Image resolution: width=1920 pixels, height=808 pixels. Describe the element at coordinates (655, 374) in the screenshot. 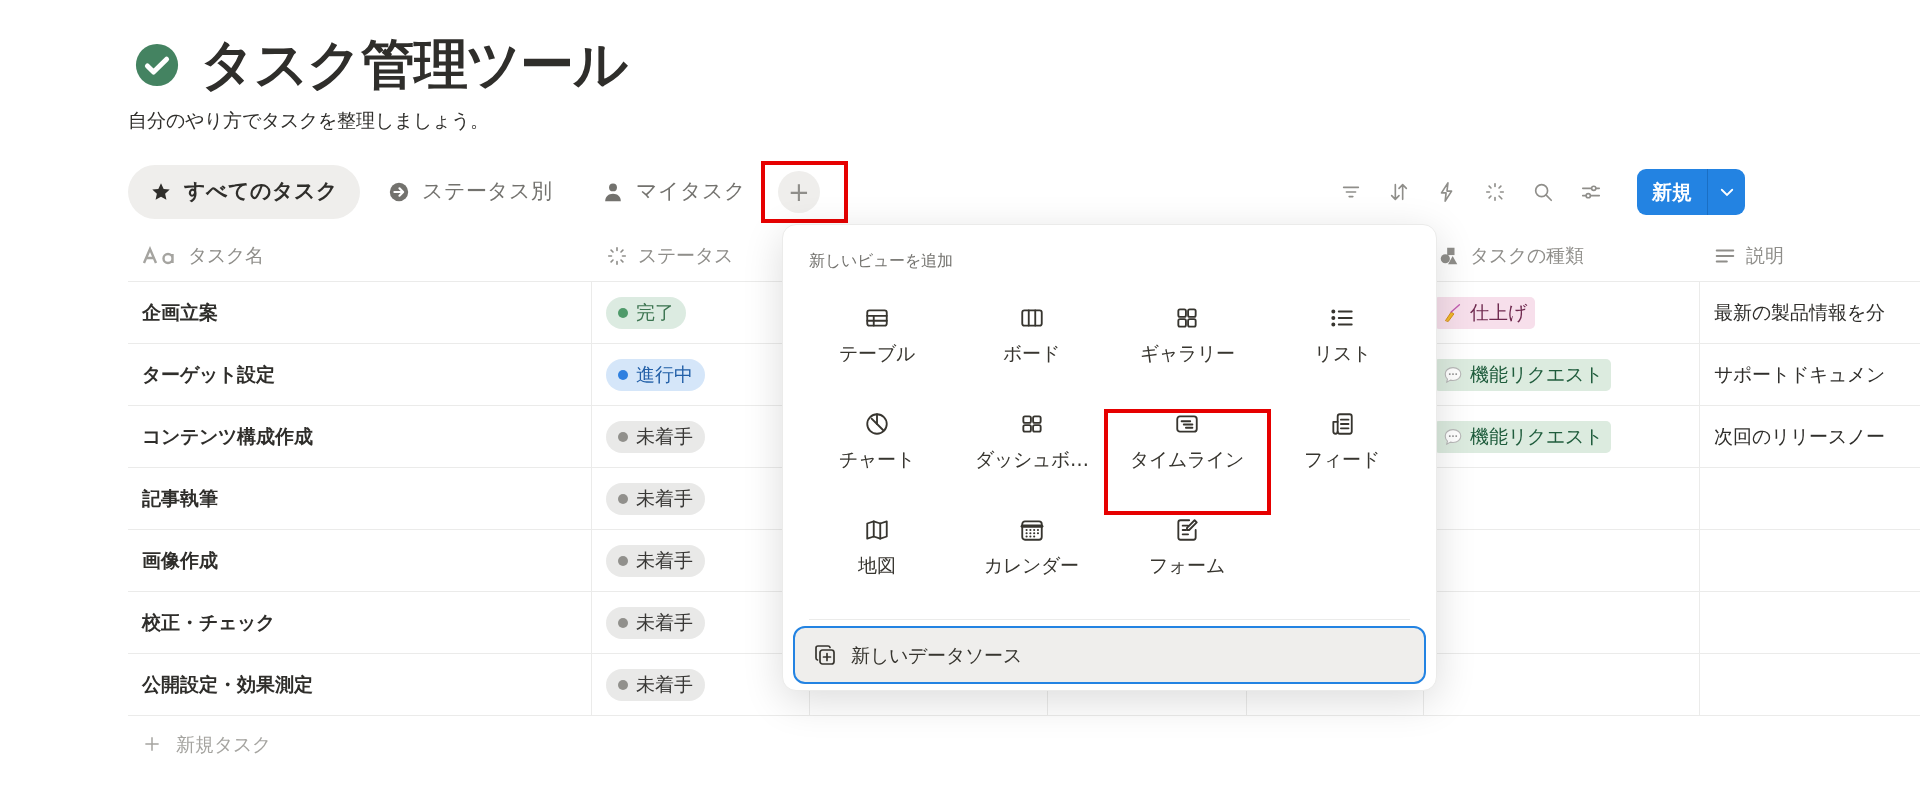

I see `status-tag: 進行中` at that location.